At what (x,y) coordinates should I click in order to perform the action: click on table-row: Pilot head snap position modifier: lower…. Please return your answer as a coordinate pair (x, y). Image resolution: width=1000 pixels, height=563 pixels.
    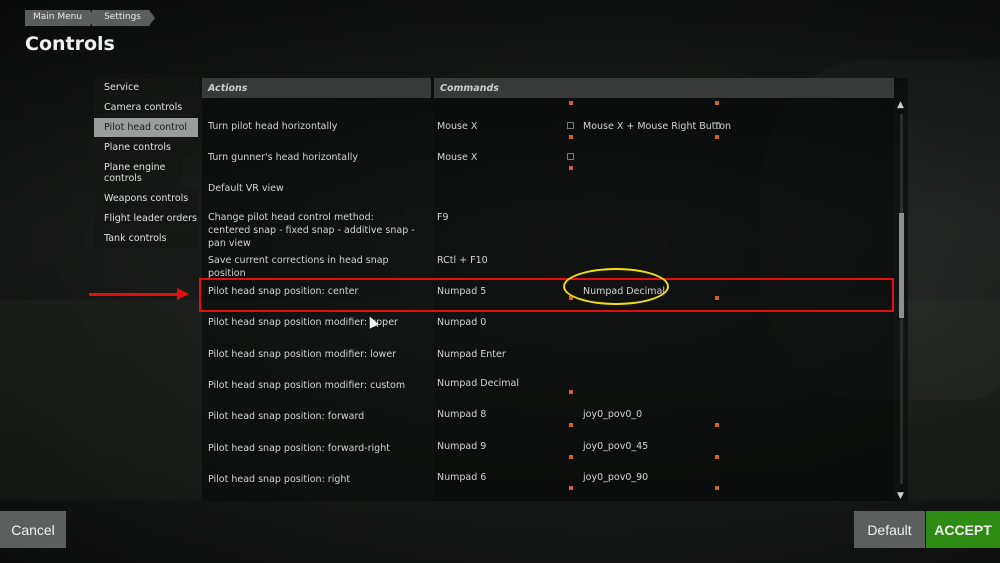
    Looking at the image, I should click on (548, 361).